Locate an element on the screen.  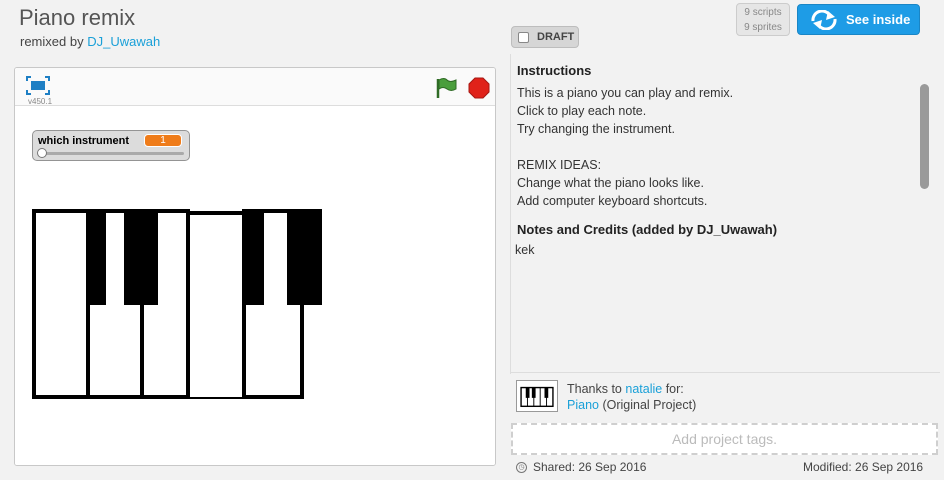
remix-arrows-icon is located at coordinates (824, 19).